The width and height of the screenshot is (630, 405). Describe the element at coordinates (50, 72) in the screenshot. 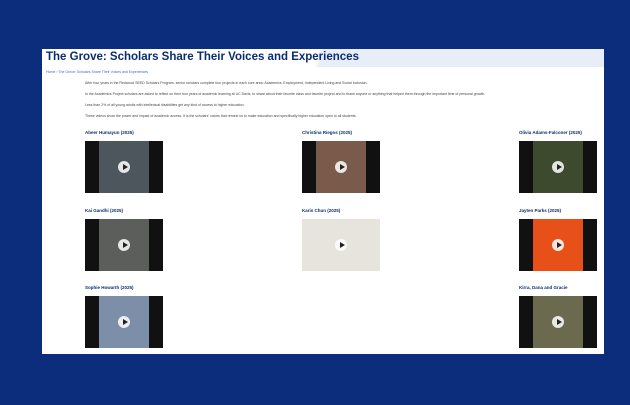

I see `breadcrumb-home: Home` at that location.